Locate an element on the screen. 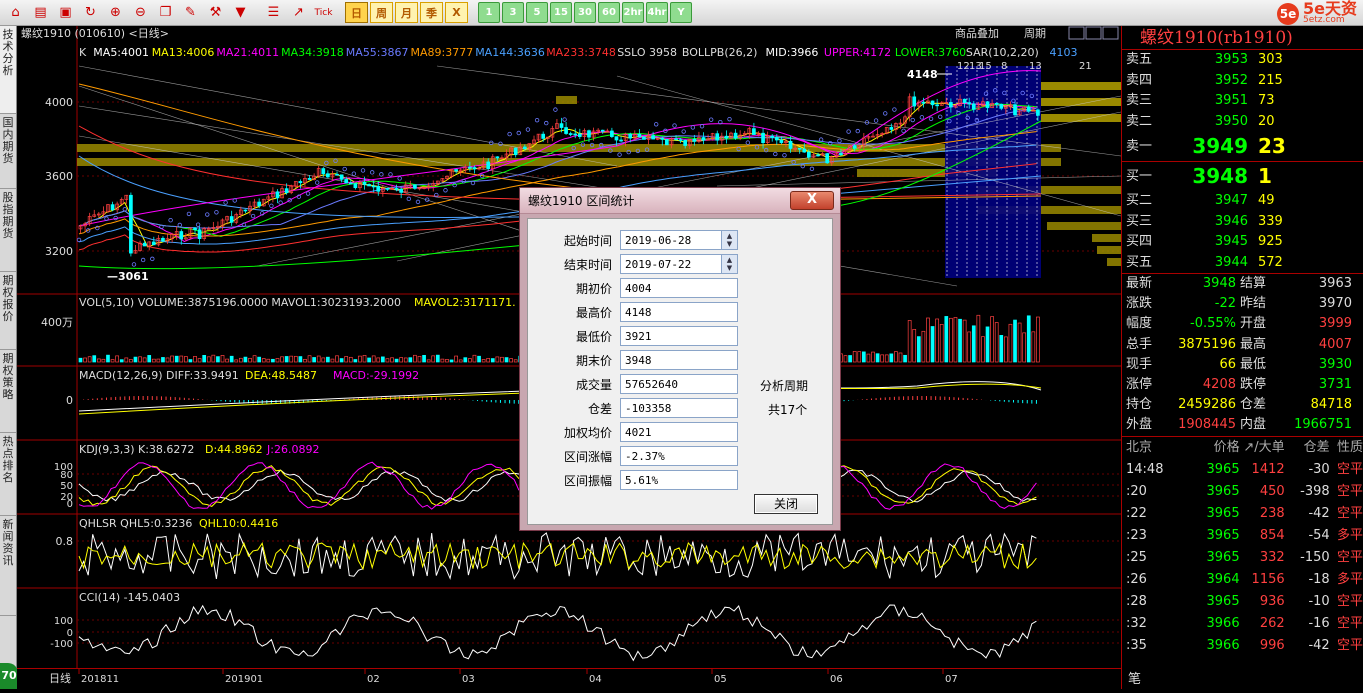 This screenshot has height=693, width=1363. period-button-4: X is located at coordinates (456, 12).